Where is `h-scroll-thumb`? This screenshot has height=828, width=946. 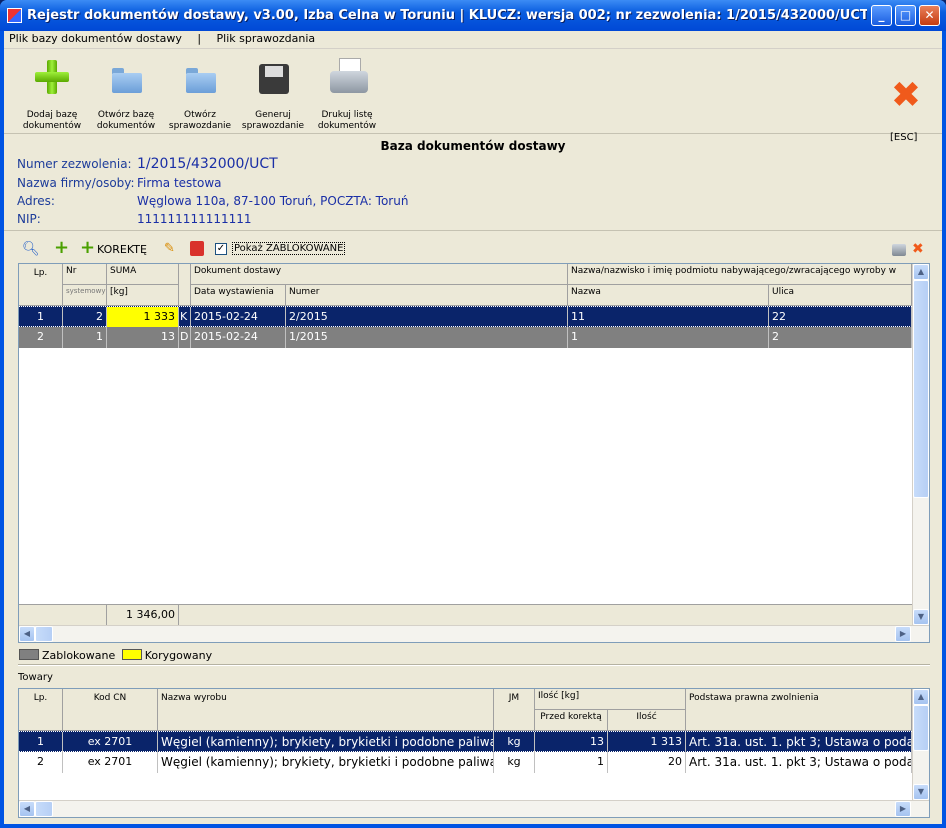 h-scroll-thumb is located at coordinates (44, 634).